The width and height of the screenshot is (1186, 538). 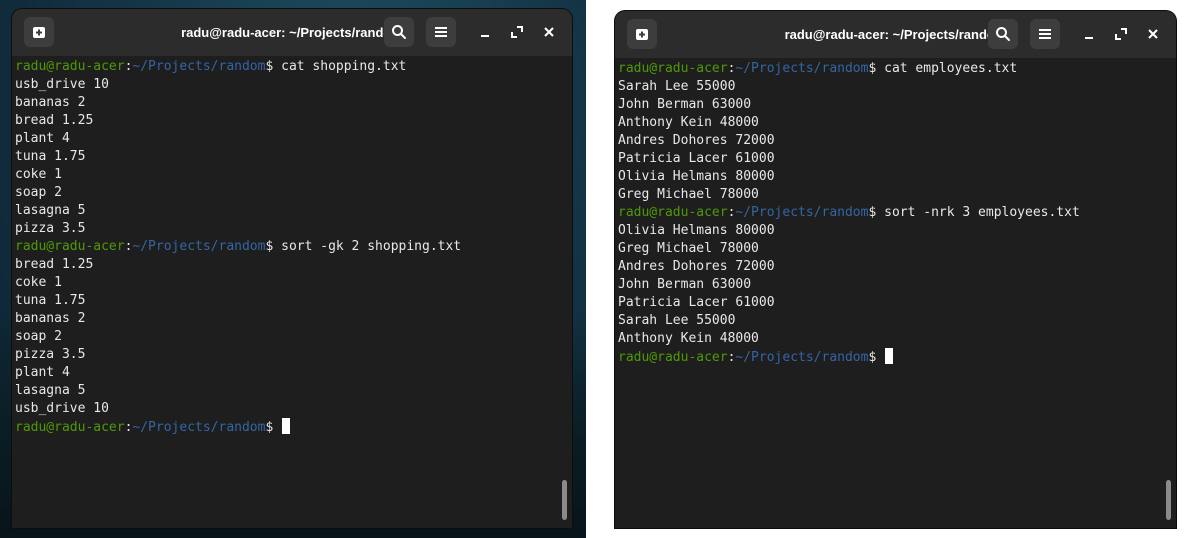 What do you see at coordinates (363, 246) in the screenshot?
I see `command-text: $ sort -gk 2 shopping.txt` at bounding box center [363, 246].